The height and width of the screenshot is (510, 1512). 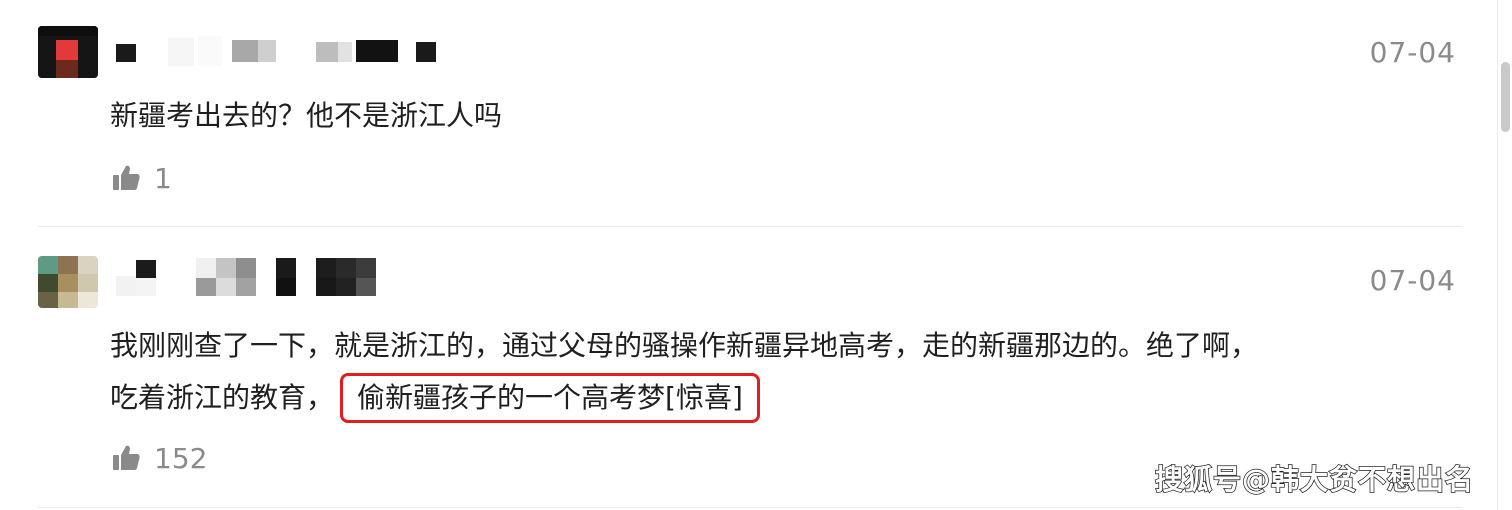 What do you see at coordinates (1504, 255) in the screenshot?
I see `scrollbar` at bounding box center [1504, 255].